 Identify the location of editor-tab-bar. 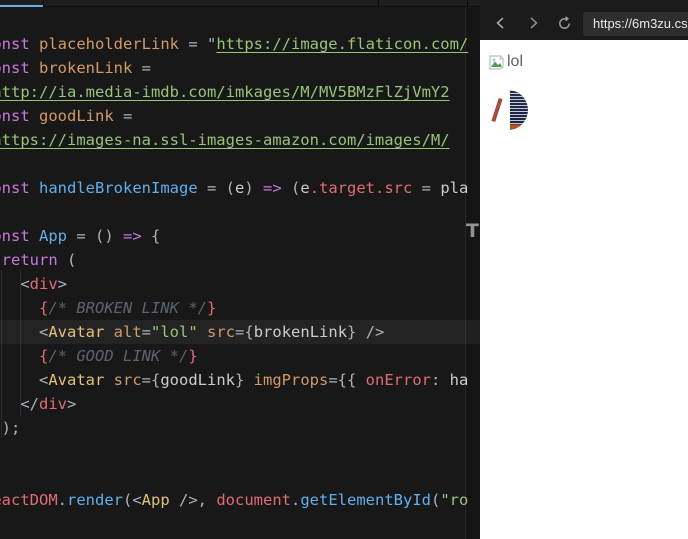
(240, 3).